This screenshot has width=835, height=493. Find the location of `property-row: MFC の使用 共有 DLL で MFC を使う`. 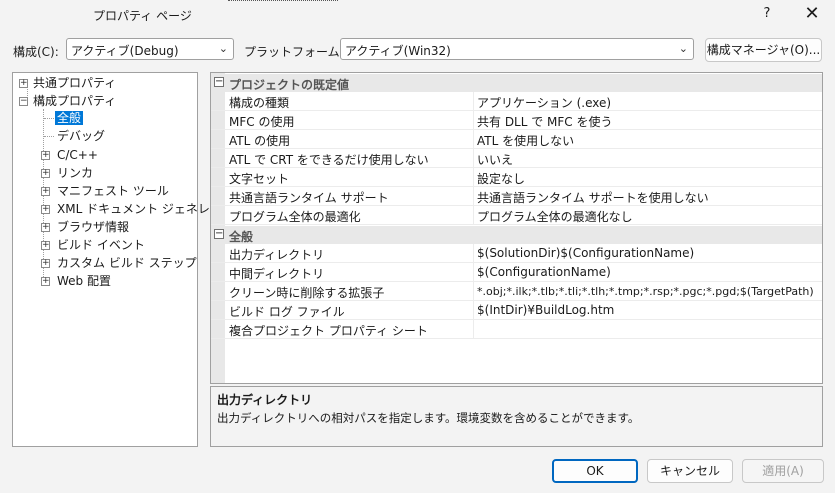

property-row: MFC の使用 共有 DLL で MFC を使う is located at coordinates (516, 120).